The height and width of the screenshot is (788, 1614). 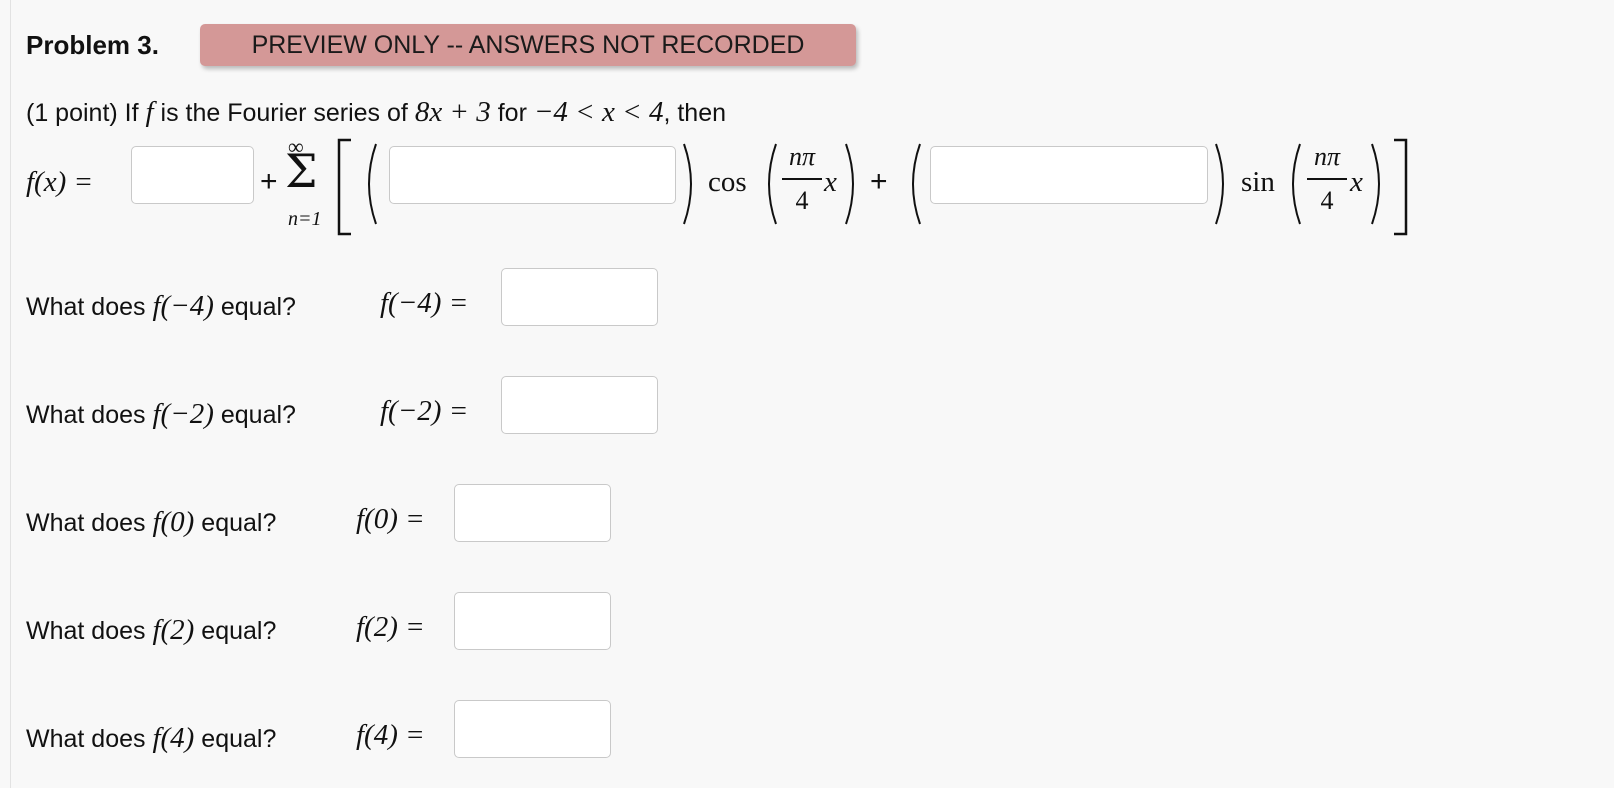 What do you see at coordinates (452, 112) in the screenshot?
I see `intro-expr: 8x + 3` at bounding box center [452, 112].